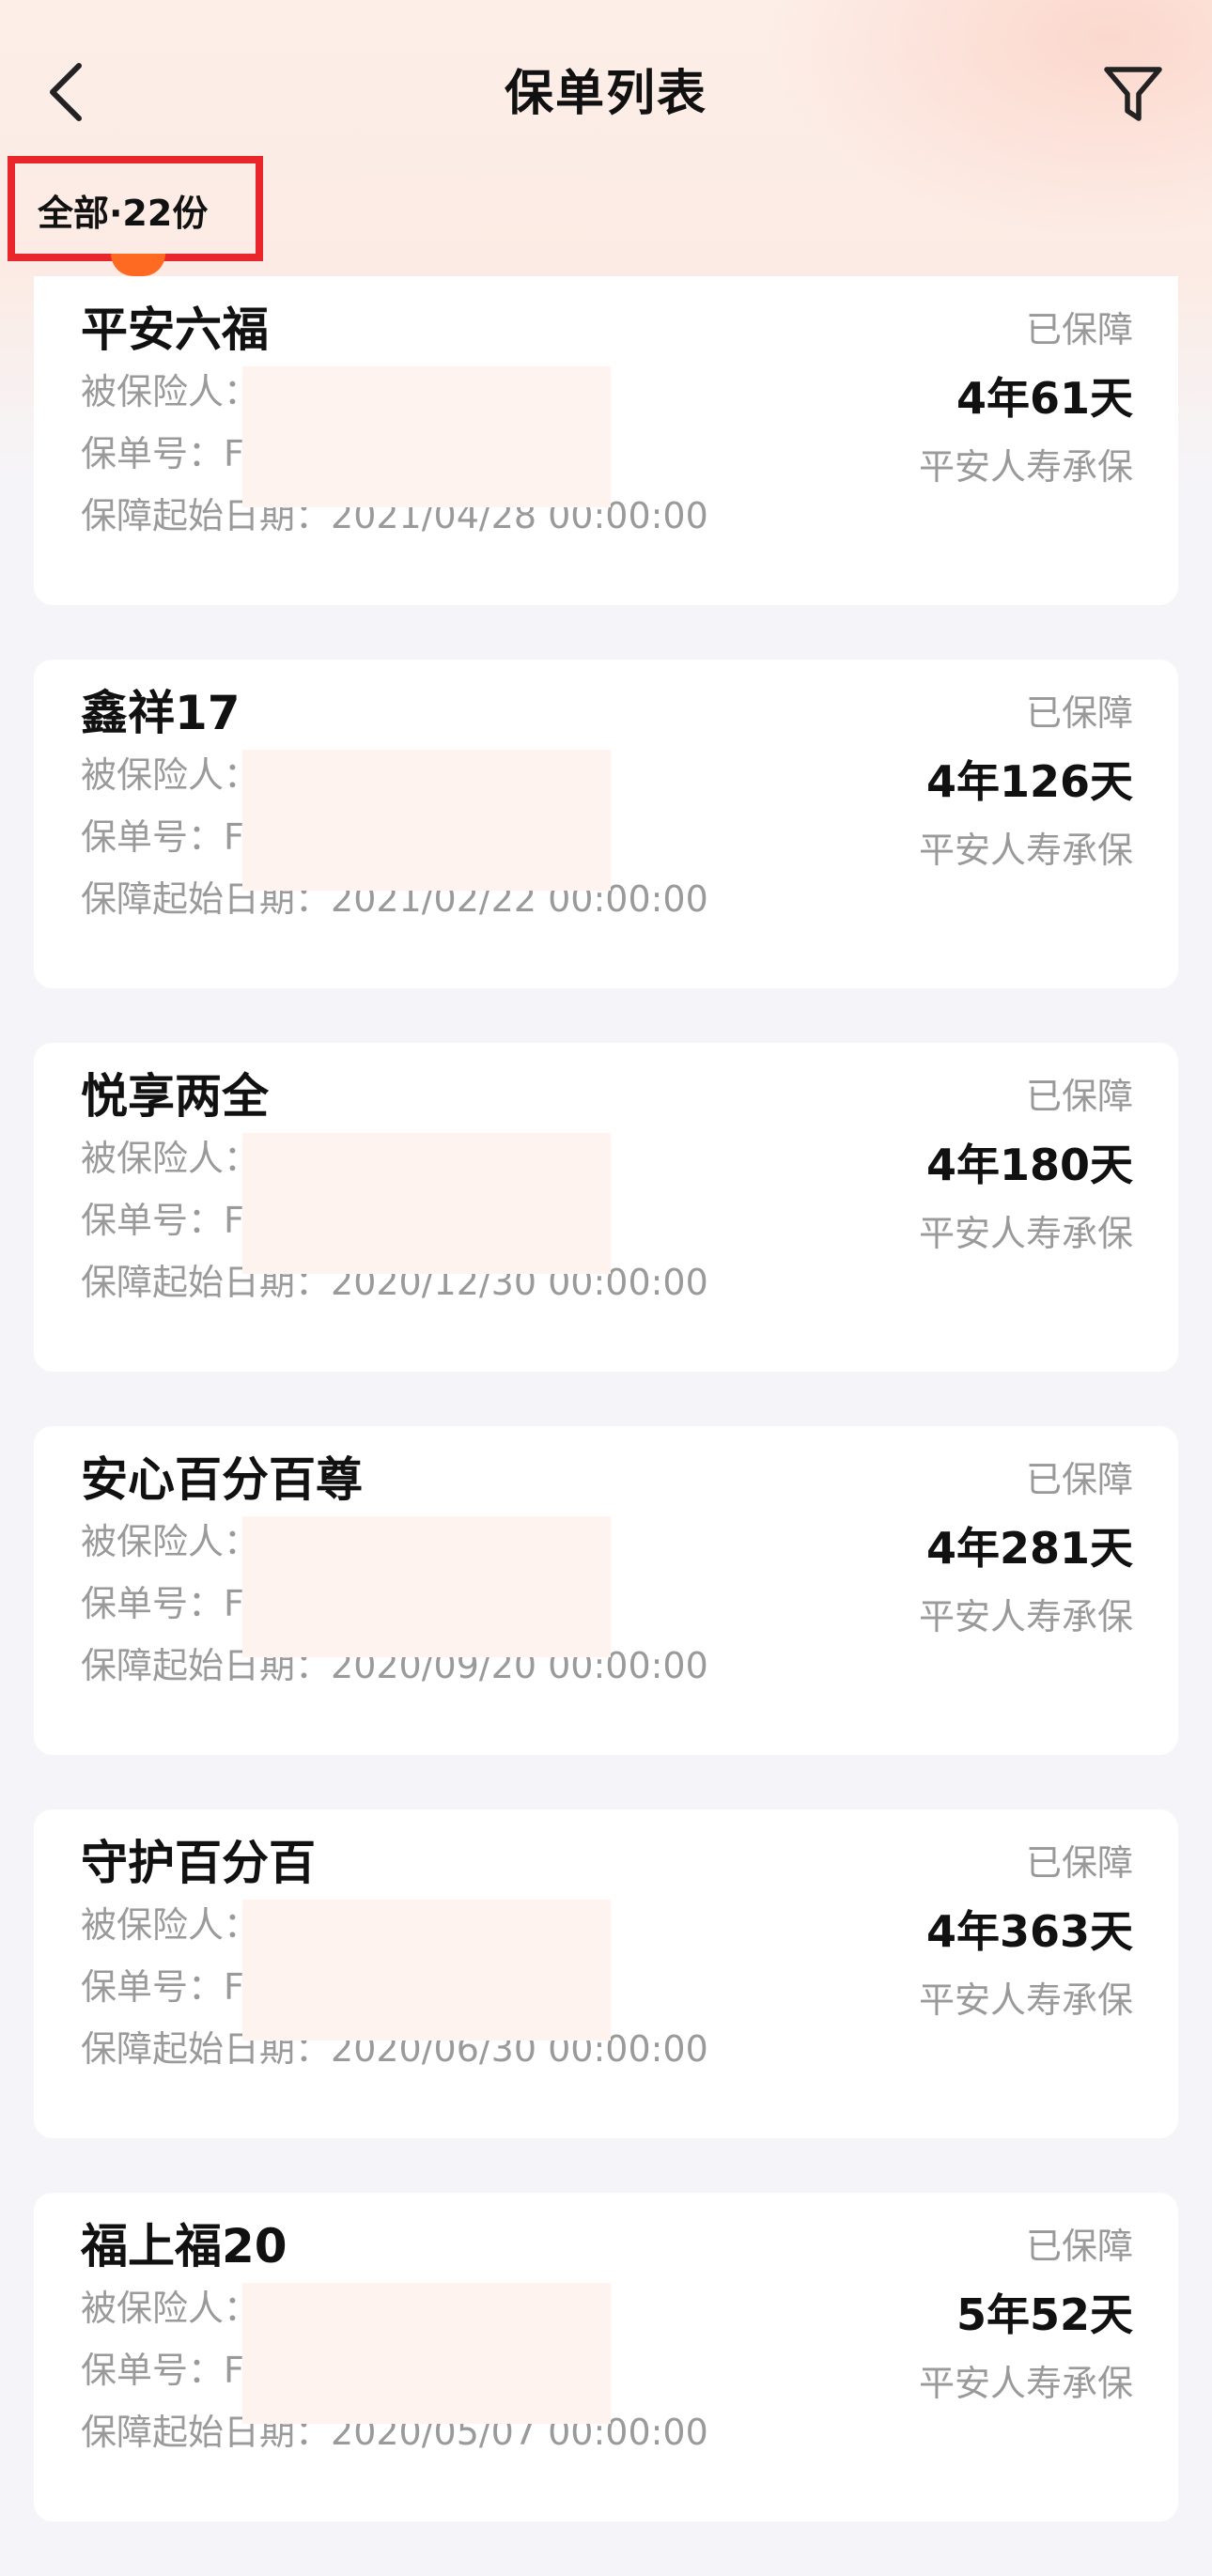  What do you see at coordinates (1044, 2314) in the screenshot?
I see `coverage-duration: 5年52天` at bounding box center [1044, 2314].